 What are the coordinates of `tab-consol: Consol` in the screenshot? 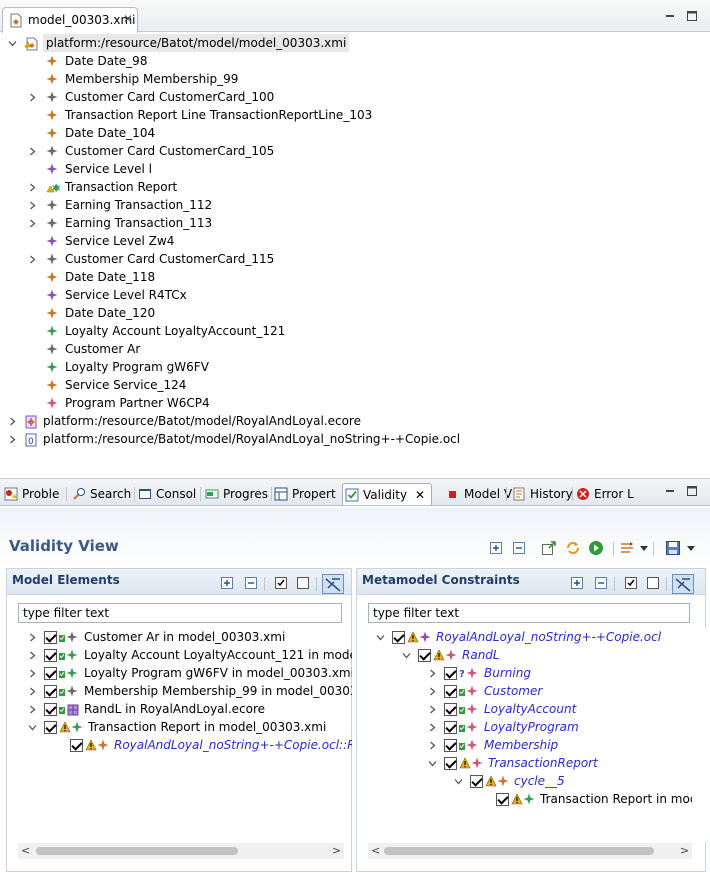 It's located at (167, 494).